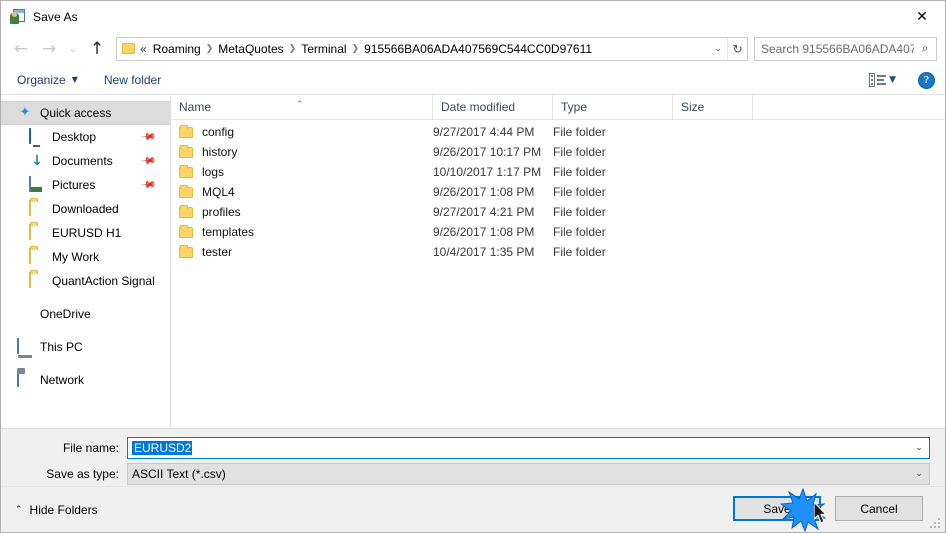 Image resolution: width=946 pixels, height=533 pixels. Describe the element at coordinates (484, 252) in the screenshot. I see `file-date-cell: 10/4/2017 1:35 PM` at that location.